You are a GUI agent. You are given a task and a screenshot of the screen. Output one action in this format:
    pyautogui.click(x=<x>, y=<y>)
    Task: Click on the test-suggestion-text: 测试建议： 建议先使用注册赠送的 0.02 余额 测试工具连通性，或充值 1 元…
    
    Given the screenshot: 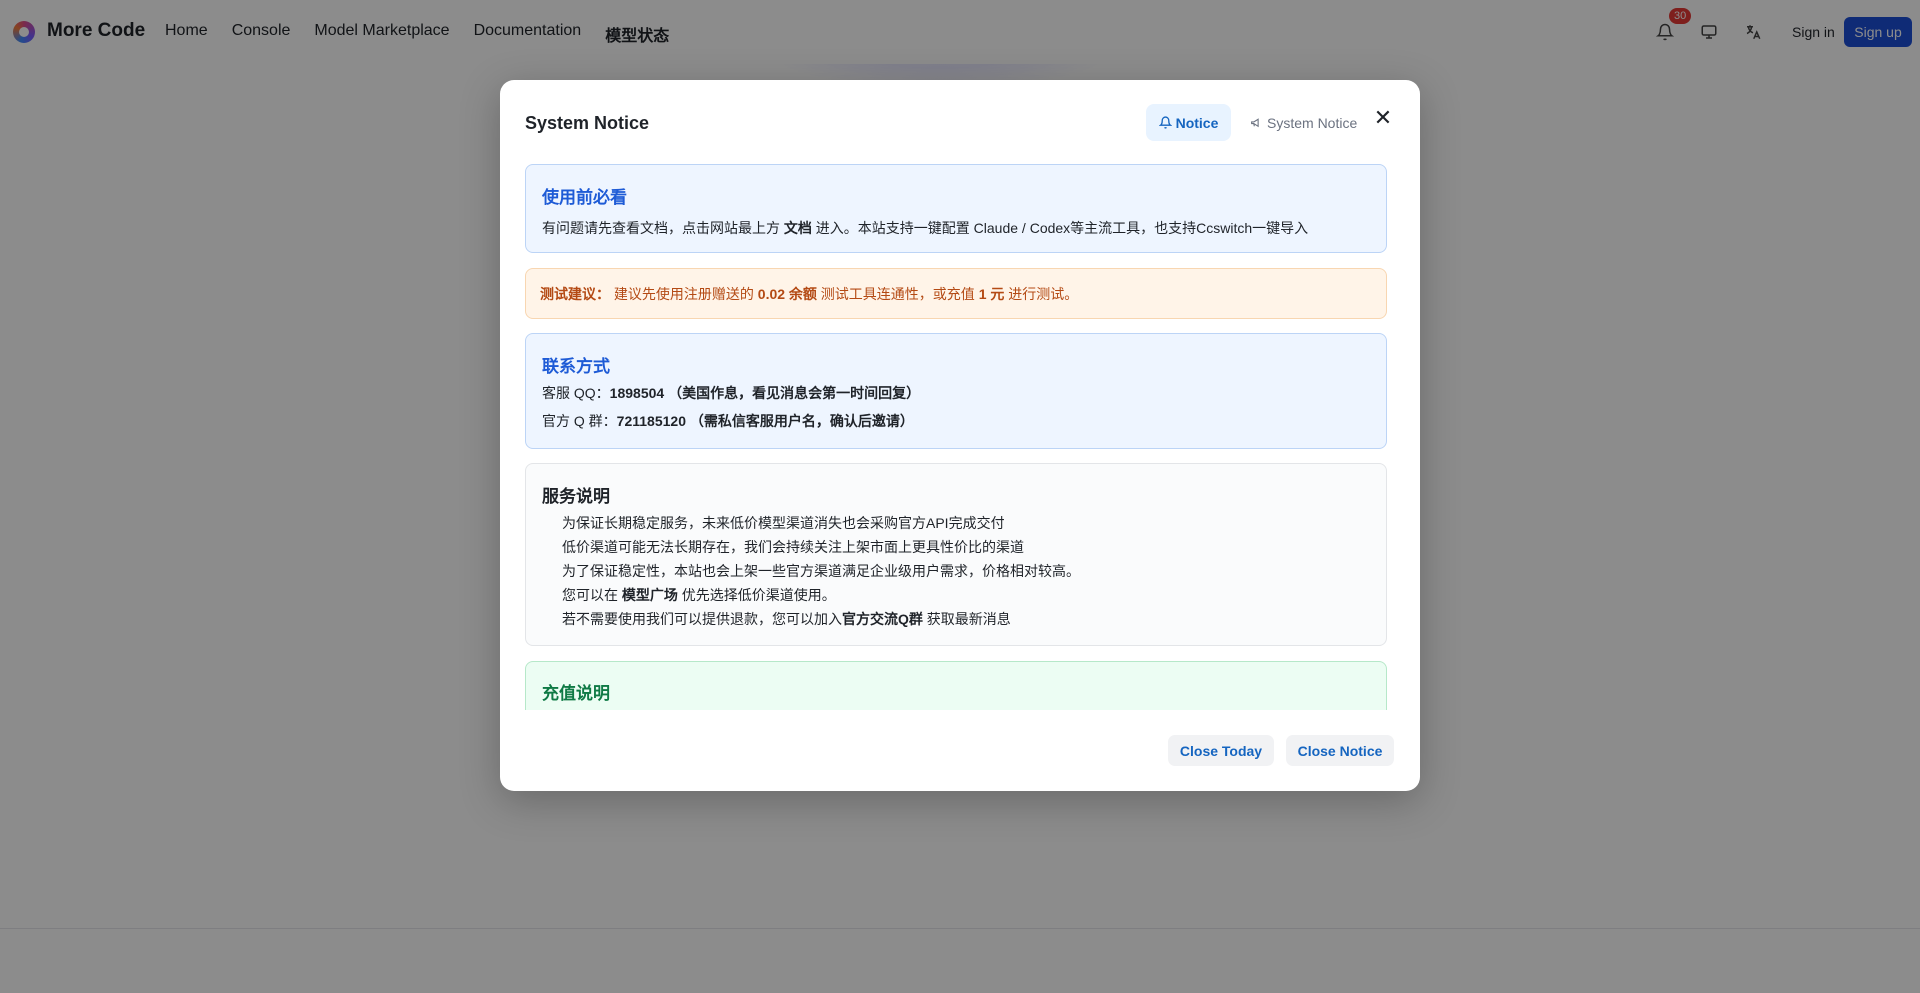 What is the action you would take?
    pyautogui.click(x=809, y=294)
    